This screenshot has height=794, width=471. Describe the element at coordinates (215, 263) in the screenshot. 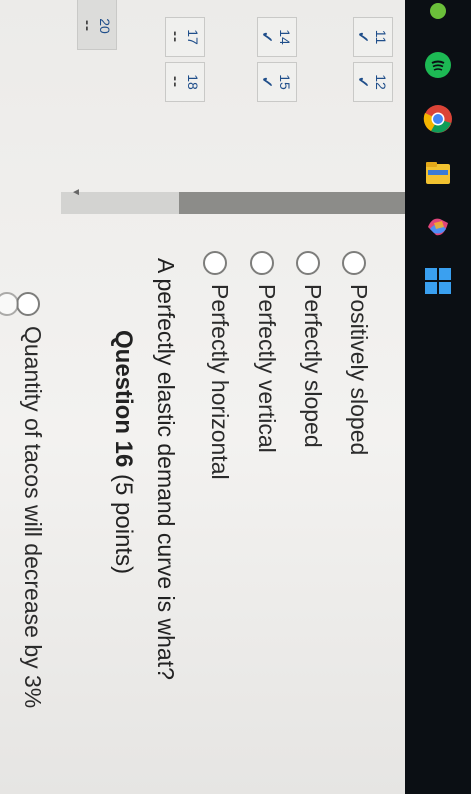

I see `option-radio-horizontal` at that location.